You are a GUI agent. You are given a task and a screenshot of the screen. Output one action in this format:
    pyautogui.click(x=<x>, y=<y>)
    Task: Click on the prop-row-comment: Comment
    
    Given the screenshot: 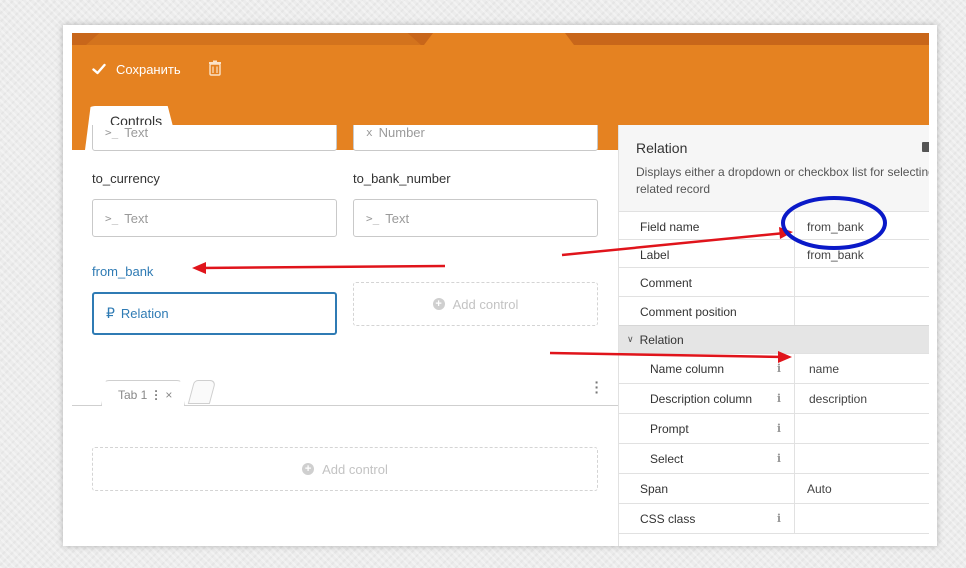 What is the action you would take?
    pyautogui.click(x=774, y=282)
    